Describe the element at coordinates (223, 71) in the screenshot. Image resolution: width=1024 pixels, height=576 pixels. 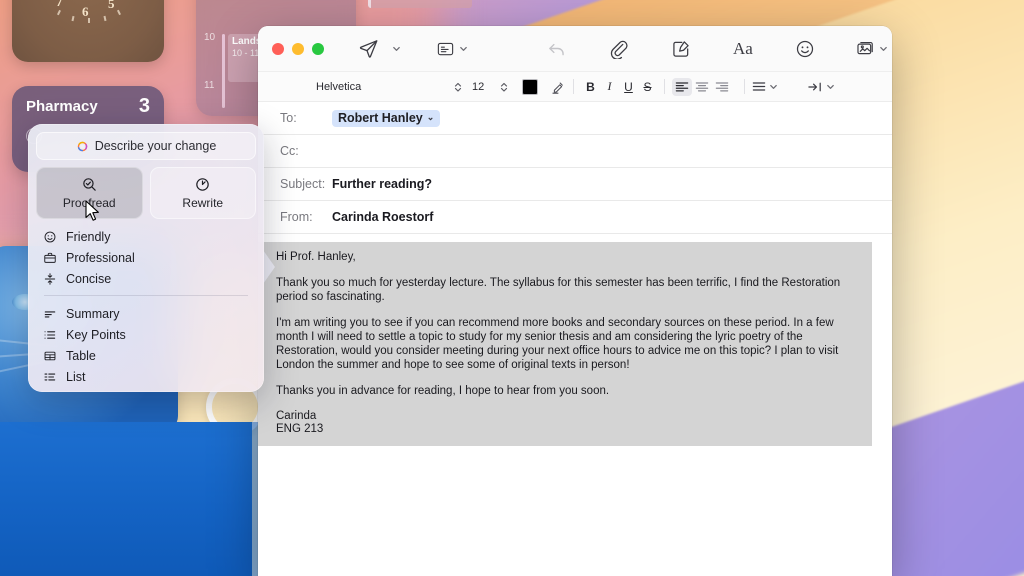
I see `calendar-time-rail` at that location.